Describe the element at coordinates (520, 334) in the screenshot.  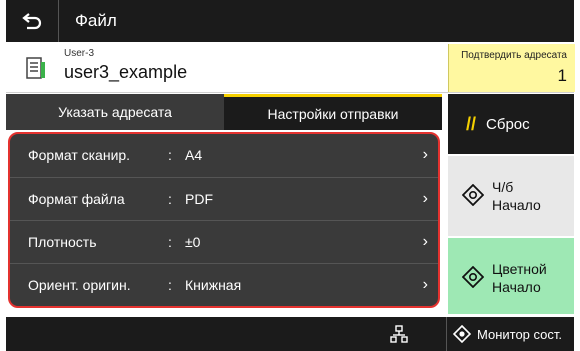
I see `status-monitor-label: Монитор сост.` at that location.